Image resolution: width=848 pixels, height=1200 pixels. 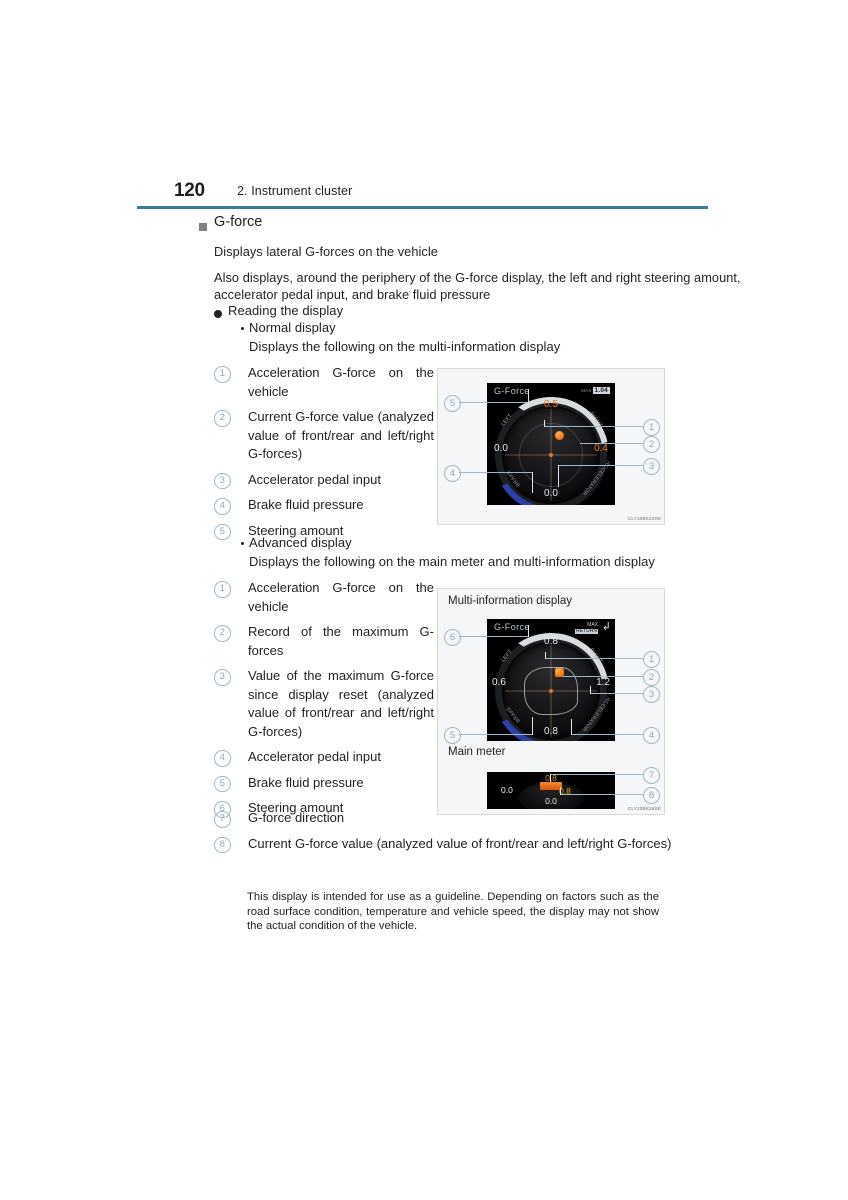 I want to click on mode-value: RETURN, so click(x=586, y=630).